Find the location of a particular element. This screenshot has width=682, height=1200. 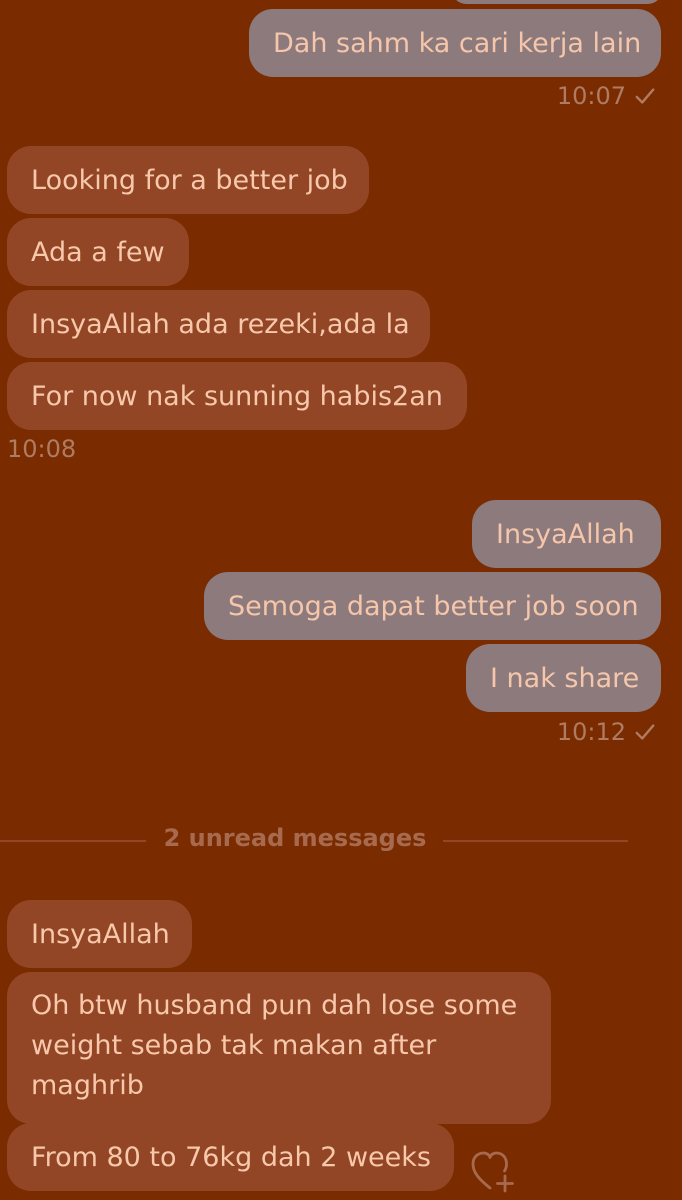

message-text: For now nak sunning habis2an is located at coordinates (237, 396).